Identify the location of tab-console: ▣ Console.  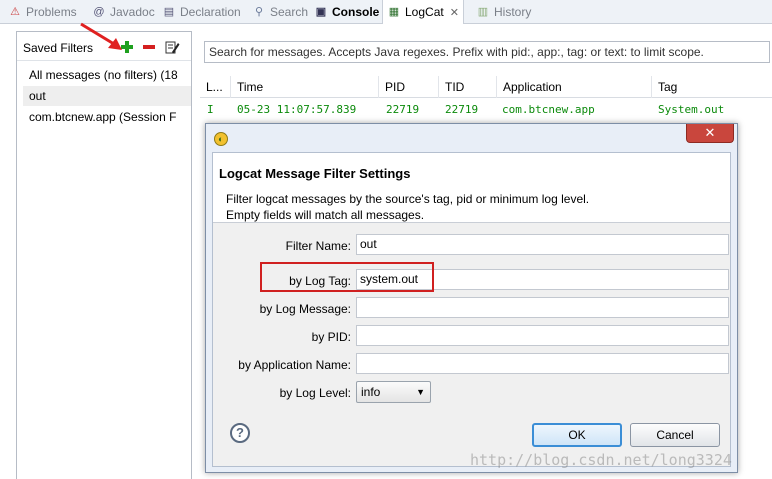
(347, 11).